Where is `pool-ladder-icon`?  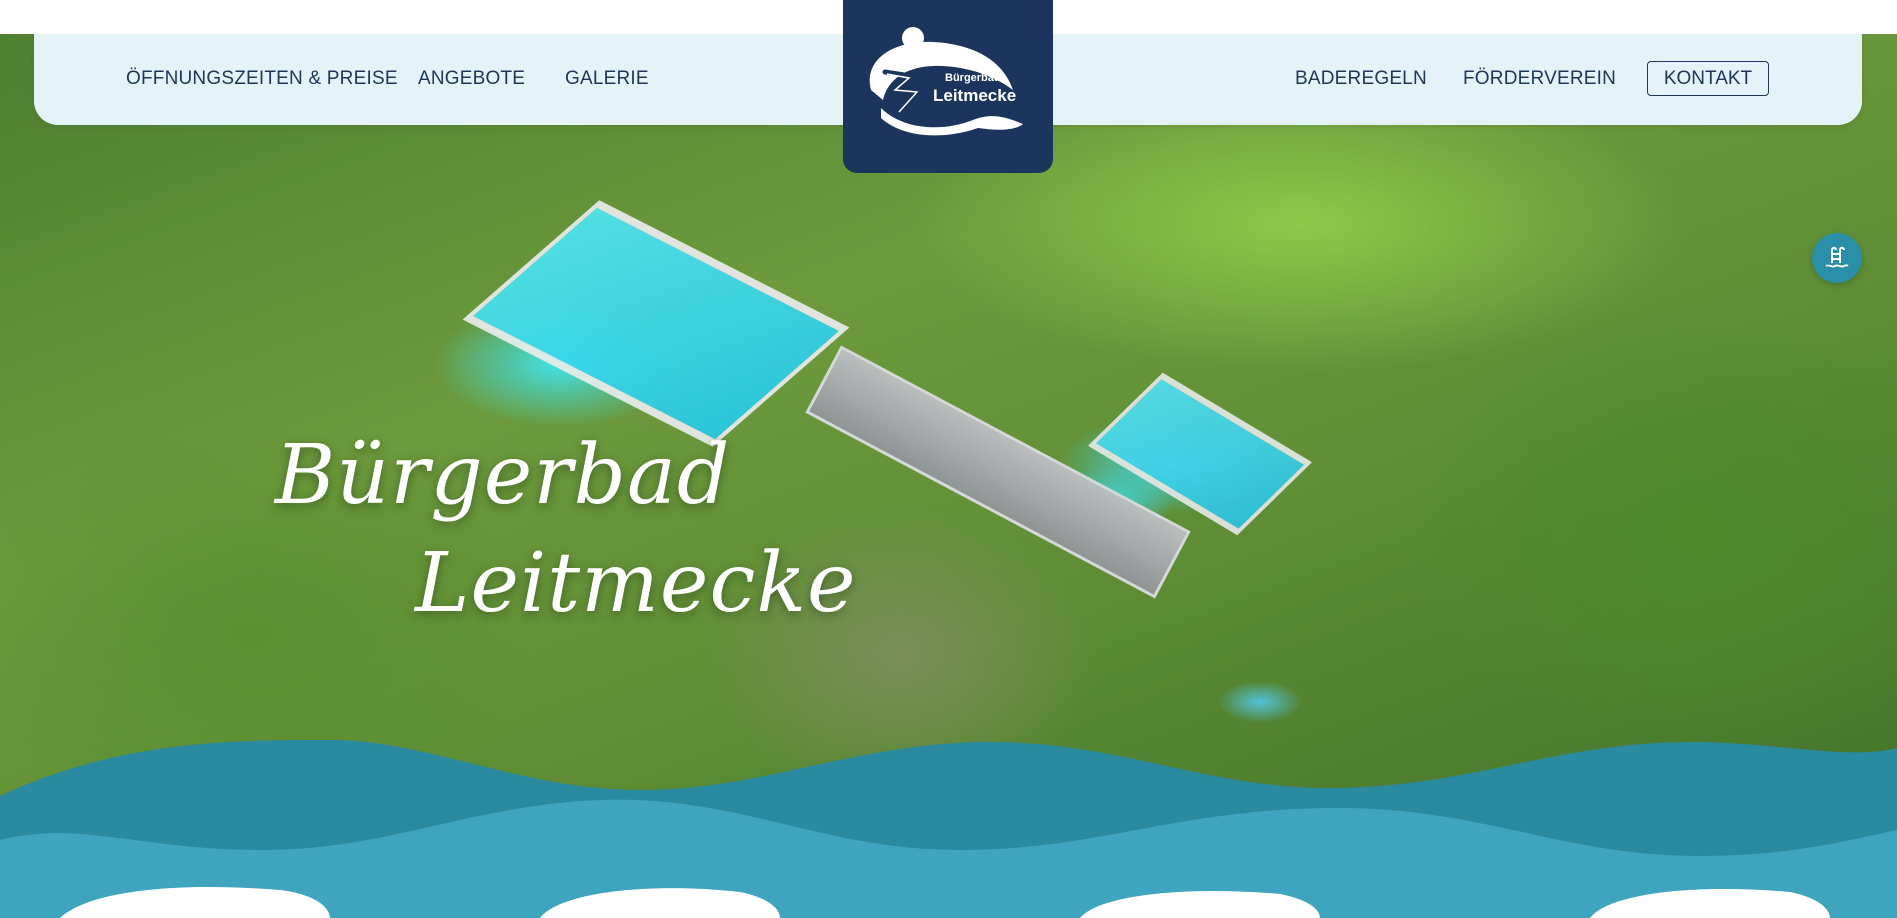 pool-ladder-icon is located at coordinates (1837, 257).